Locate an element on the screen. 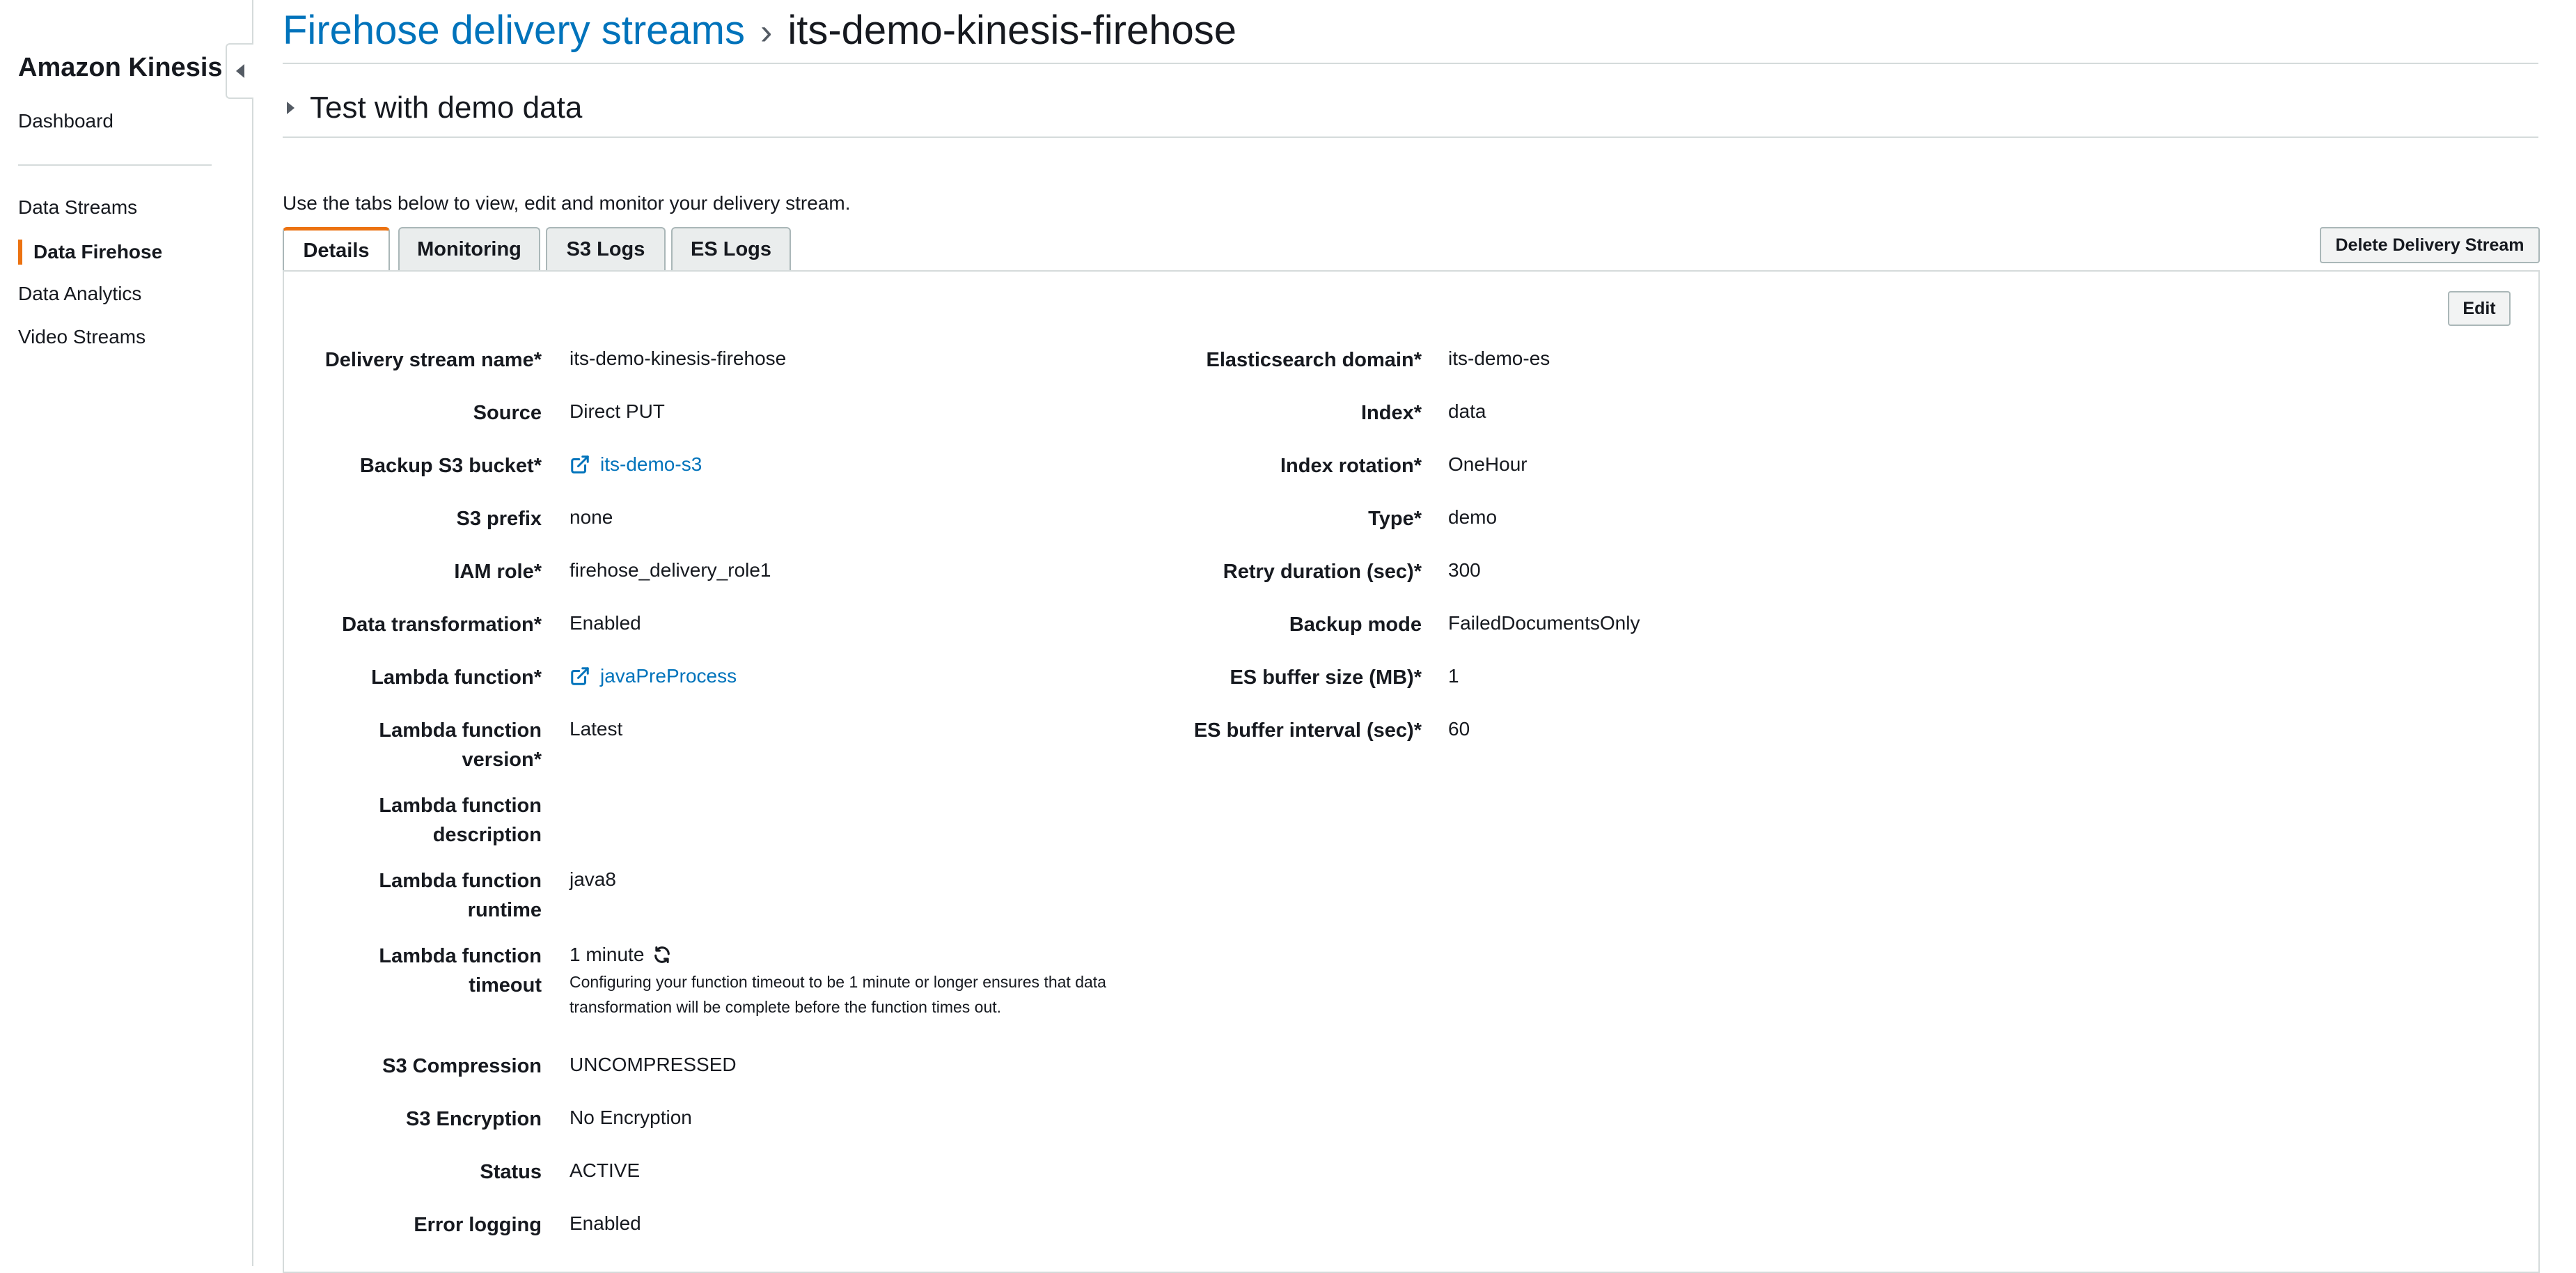  s3-compression-label: S3 Compression is located at coordinates (462, 1066).